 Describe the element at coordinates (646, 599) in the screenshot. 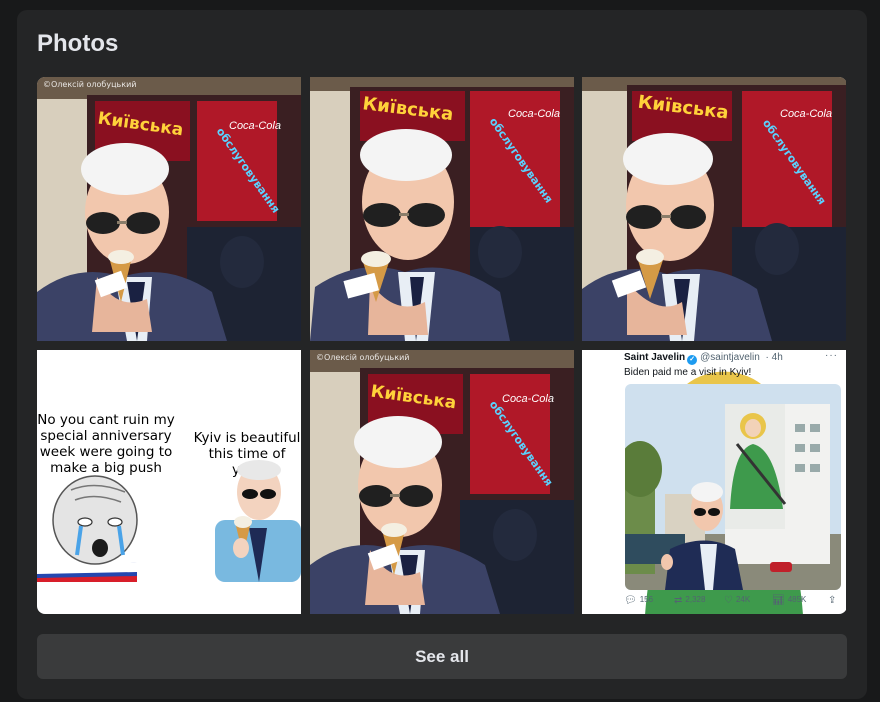

I see `reply-count: 156` at that location.